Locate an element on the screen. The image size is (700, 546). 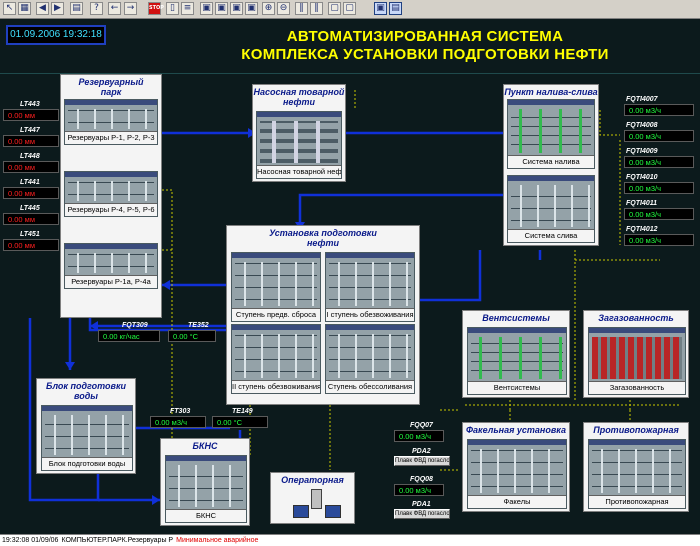
sensor-tag: LT447 is located at coordinates (30, 130).